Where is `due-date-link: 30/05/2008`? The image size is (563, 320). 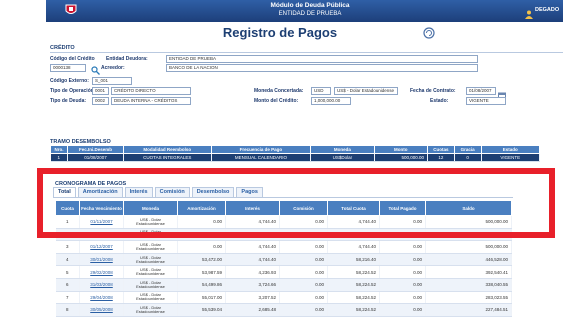
due-date-link: 30/05/2008 is located at coordinates (101, 310).